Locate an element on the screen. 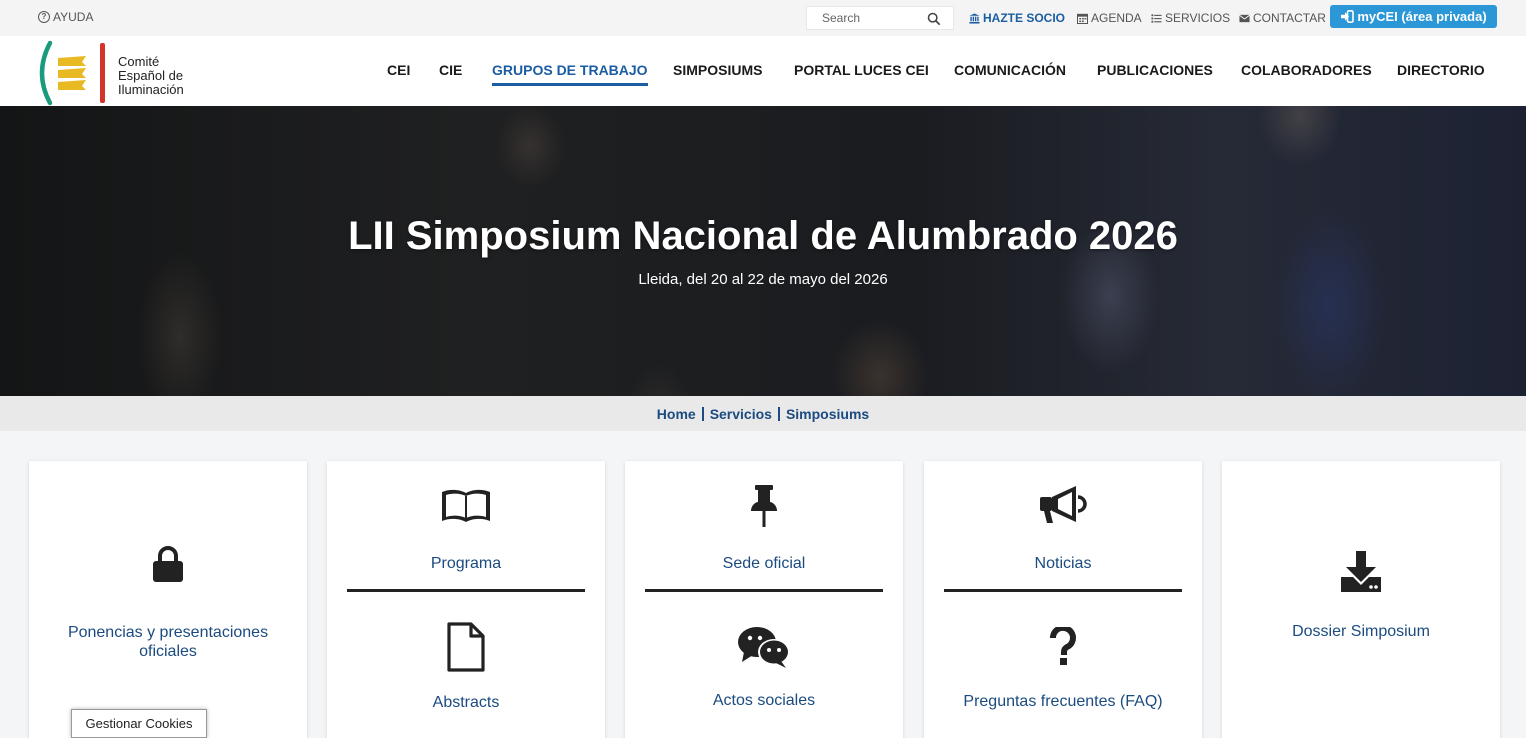 The height and width of the screenshot is (738, 1526). institution-icon is located at coordinates (974, 18).